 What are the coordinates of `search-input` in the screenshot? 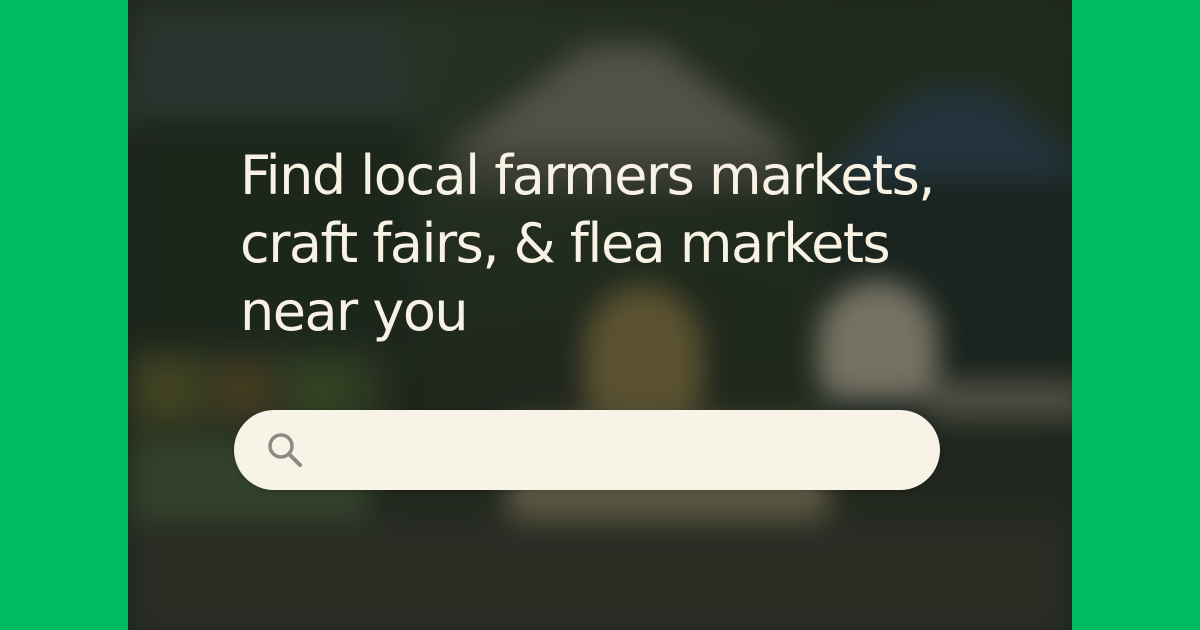 It's located at (623, 450).